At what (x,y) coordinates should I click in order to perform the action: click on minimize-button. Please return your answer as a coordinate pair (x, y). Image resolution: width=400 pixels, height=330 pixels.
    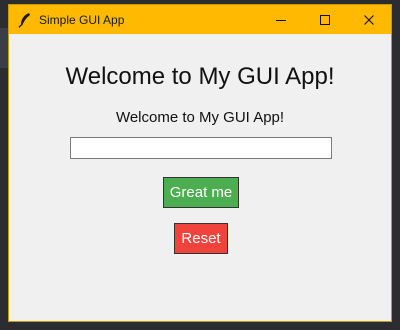
    Looking at the image, I should click on (281, 19).